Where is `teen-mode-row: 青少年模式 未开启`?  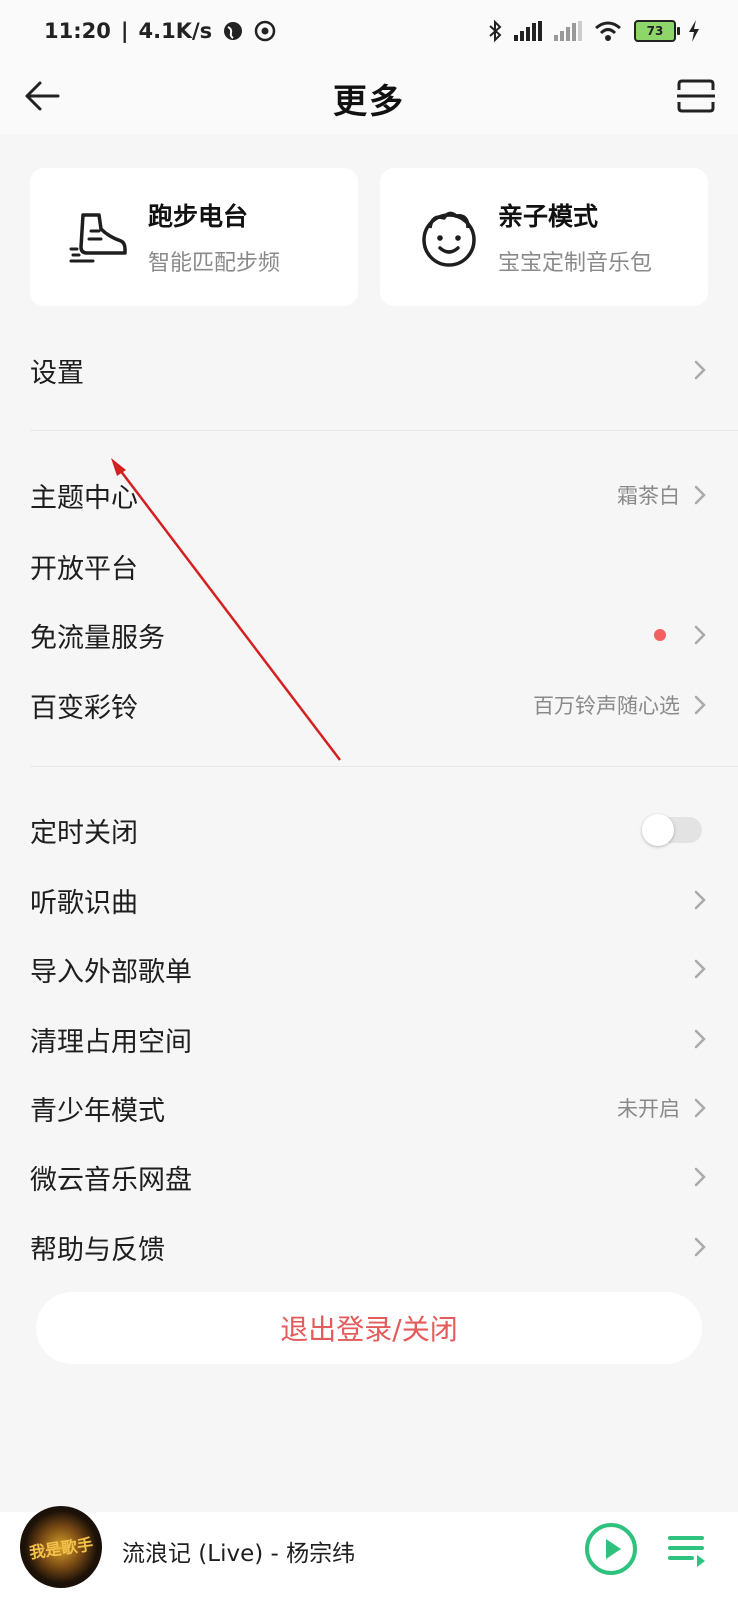 teen-mode-row: 青少年模式 未开启 is located at coordinates (369, 1108).